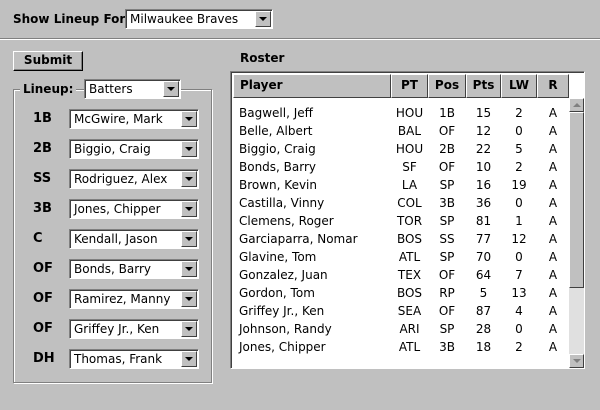  Describe the element at coordinates (576, 200) in the screenshot. I see `scroll-thumb` at that location.